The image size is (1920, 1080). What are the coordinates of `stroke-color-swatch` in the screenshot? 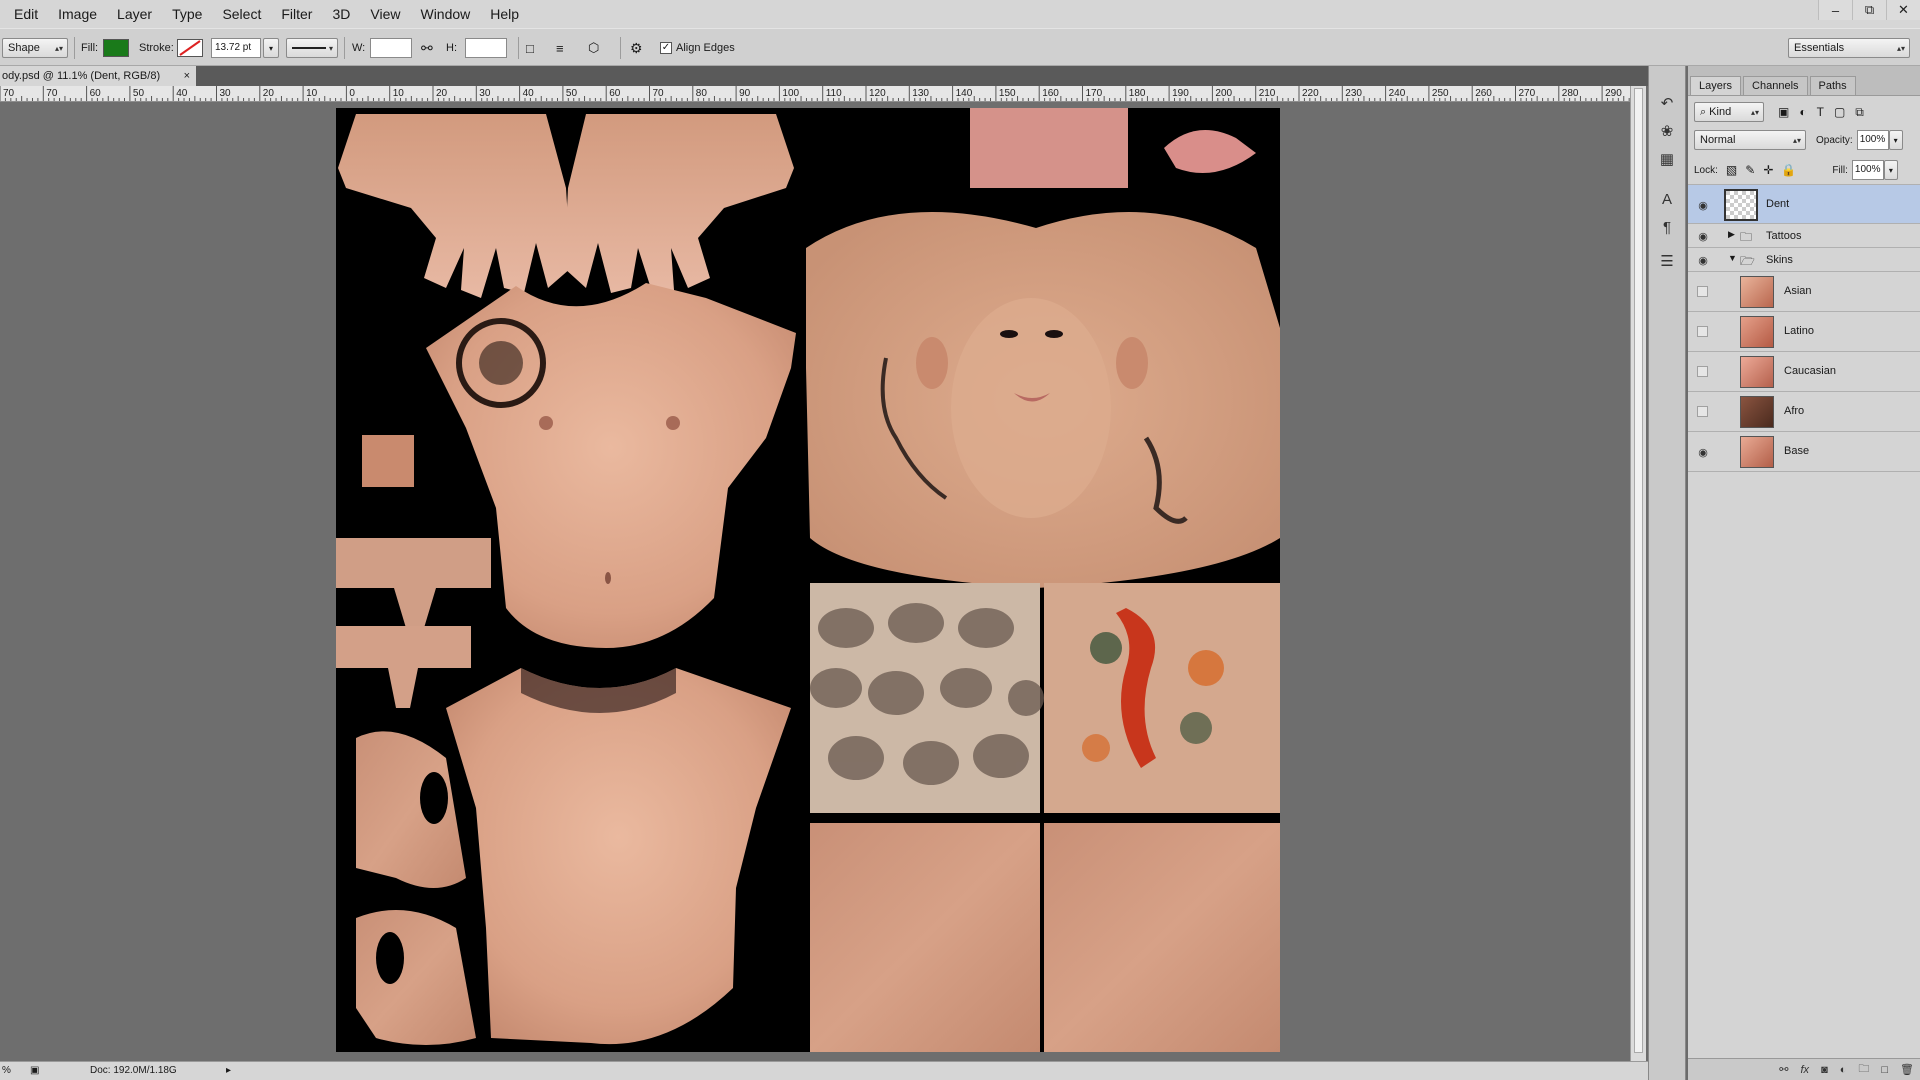 It's located at (190, 48).